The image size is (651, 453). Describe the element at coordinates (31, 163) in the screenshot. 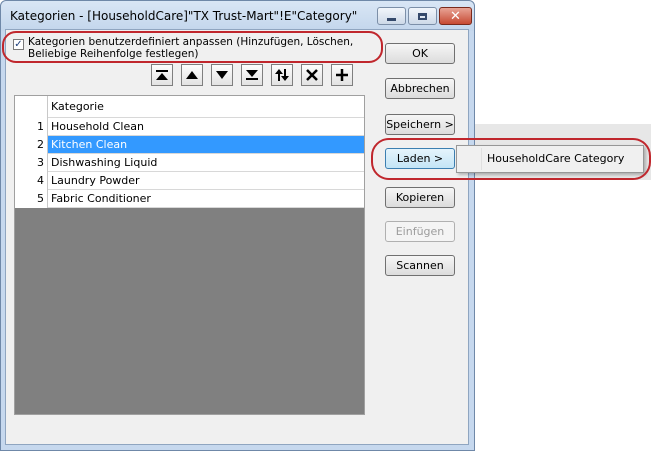

I see `row-number: 3` at that location.